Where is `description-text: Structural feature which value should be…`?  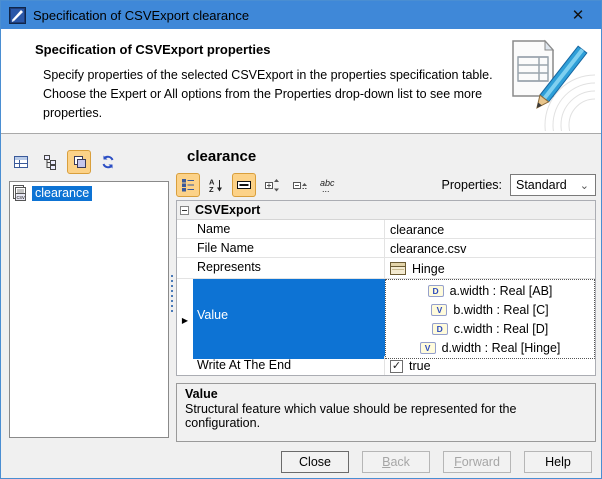 description-text: Structural feature which value should be… is located at coordinates (351, 416).